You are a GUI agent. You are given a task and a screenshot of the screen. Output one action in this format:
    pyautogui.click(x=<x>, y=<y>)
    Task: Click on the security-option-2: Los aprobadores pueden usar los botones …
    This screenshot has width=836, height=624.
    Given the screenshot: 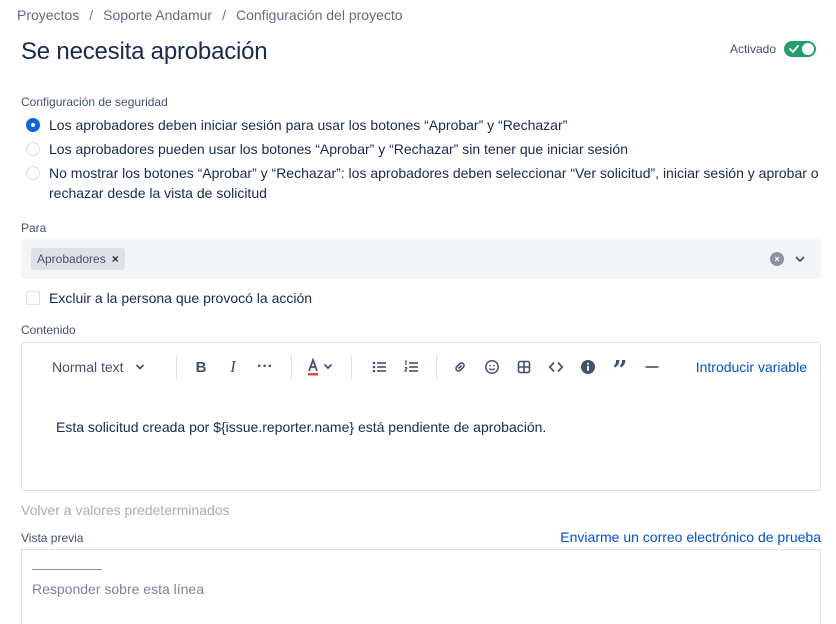 What is the action you would take?
    pyautogui.click(x=423, y=149)
    